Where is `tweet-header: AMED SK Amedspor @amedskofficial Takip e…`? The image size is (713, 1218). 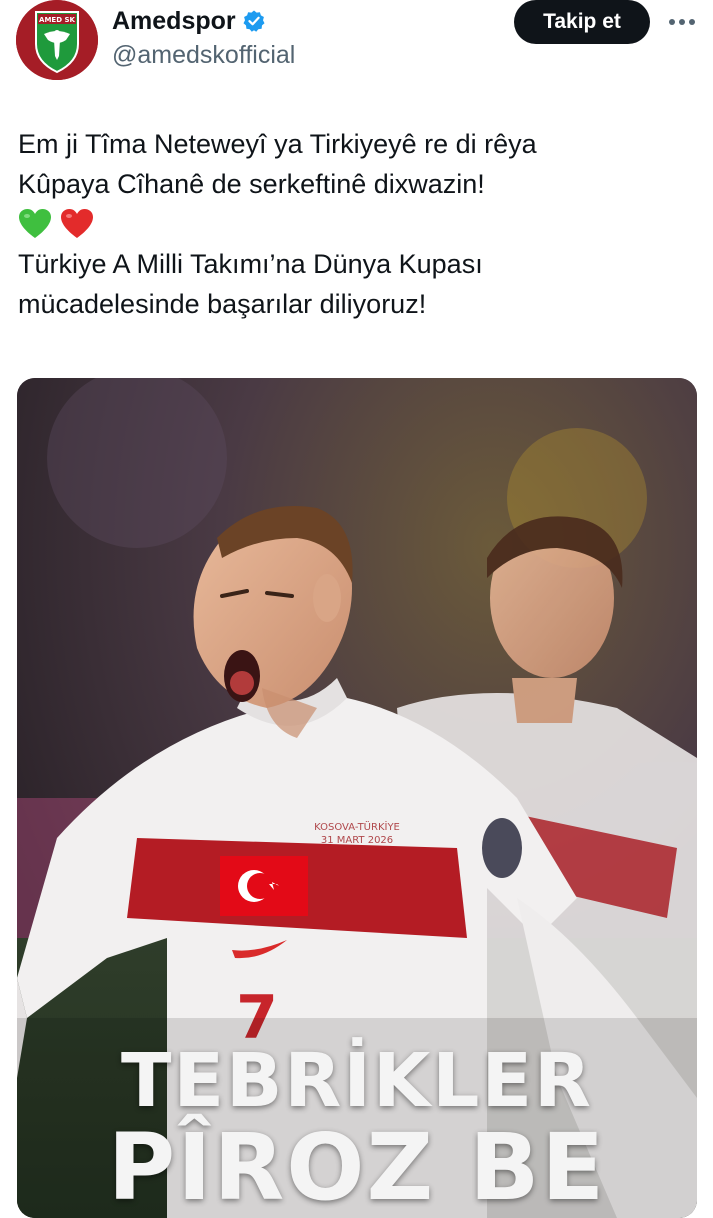
tweet-header: AMED SK Amedspor @amedskofficial Takip e… is located at coordinates (356, 50).